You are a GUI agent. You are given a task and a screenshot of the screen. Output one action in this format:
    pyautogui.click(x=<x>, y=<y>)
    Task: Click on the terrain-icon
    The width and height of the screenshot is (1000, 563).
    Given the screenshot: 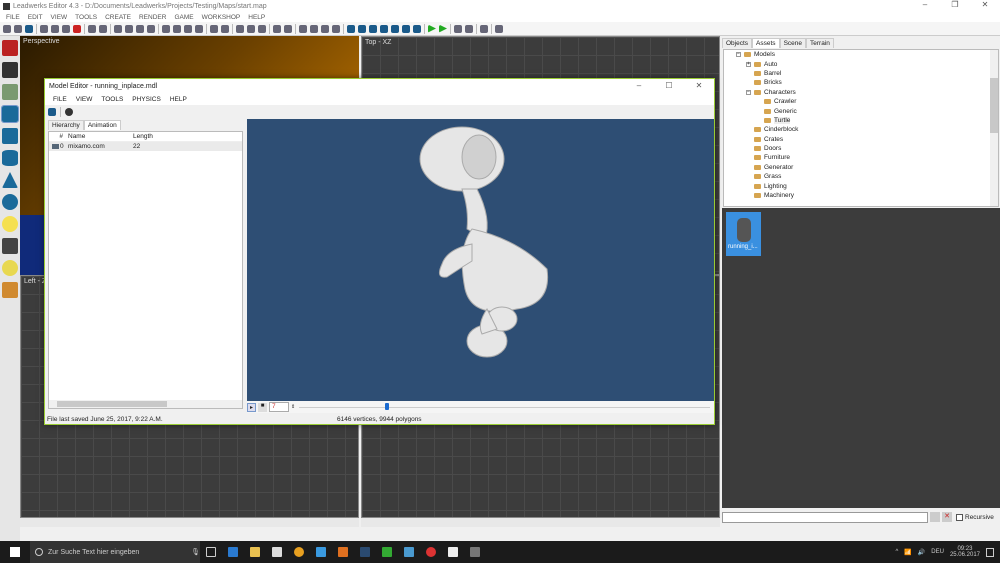 What is the action you would take?
    pyautogui.click(x=10, y=92)
    